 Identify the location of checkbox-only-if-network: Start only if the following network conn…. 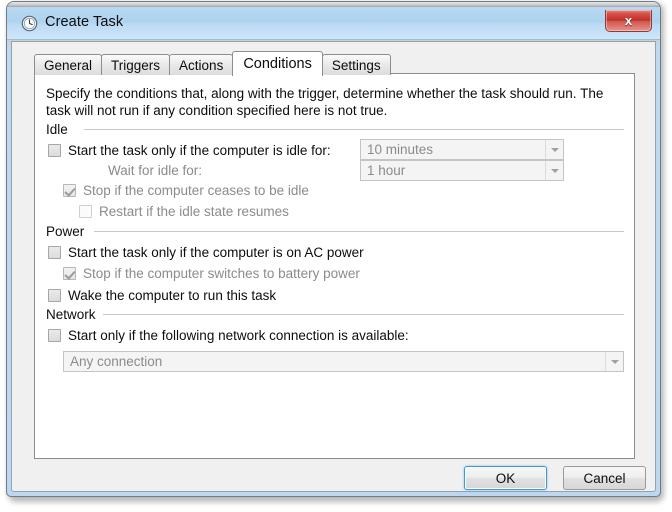
(228, 335).